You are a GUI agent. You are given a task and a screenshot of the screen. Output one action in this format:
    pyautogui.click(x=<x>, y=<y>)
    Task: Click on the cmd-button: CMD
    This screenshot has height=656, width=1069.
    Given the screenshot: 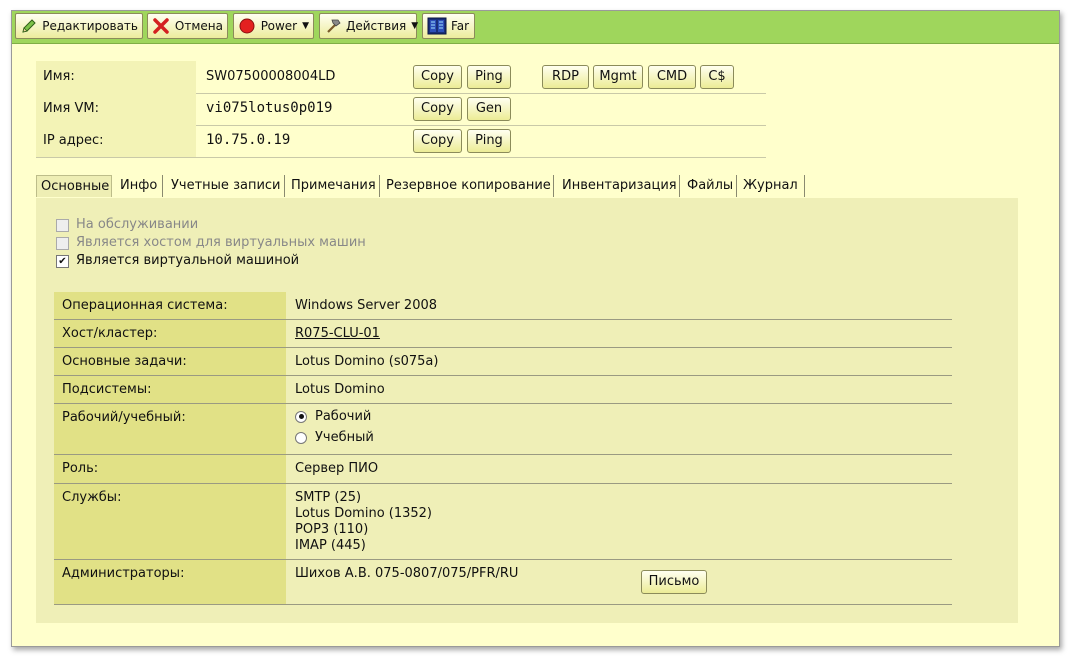 What is the action you would take?
    pyautogui.click(x=672, y=77)
    